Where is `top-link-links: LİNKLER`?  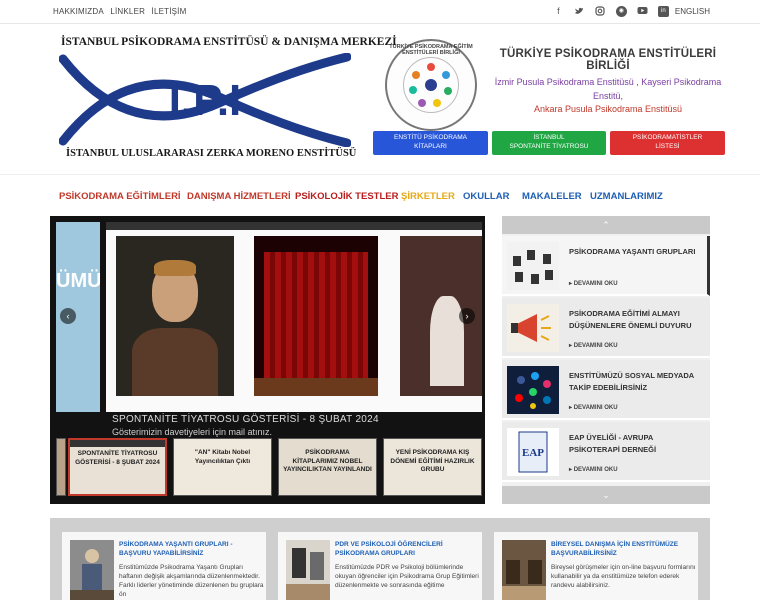
top-link-links: LİNKLER is located at coordinates (127, 11).